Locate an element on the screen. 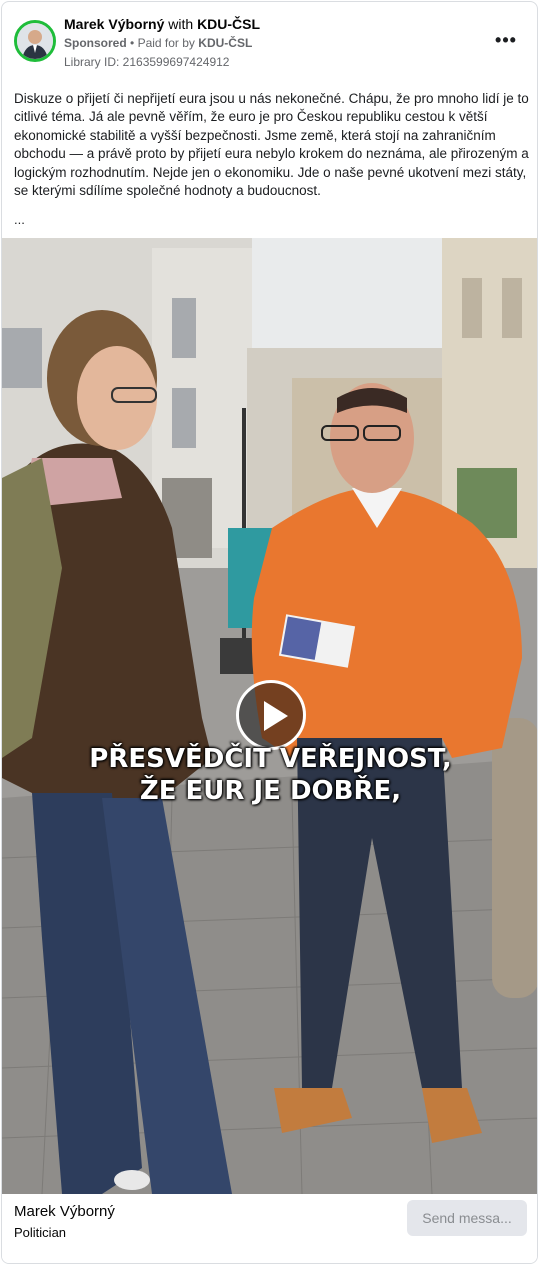 This screenshot has width=539, height=1265. more-horizontal-icon: ••• is located at coordinates (506, 40).